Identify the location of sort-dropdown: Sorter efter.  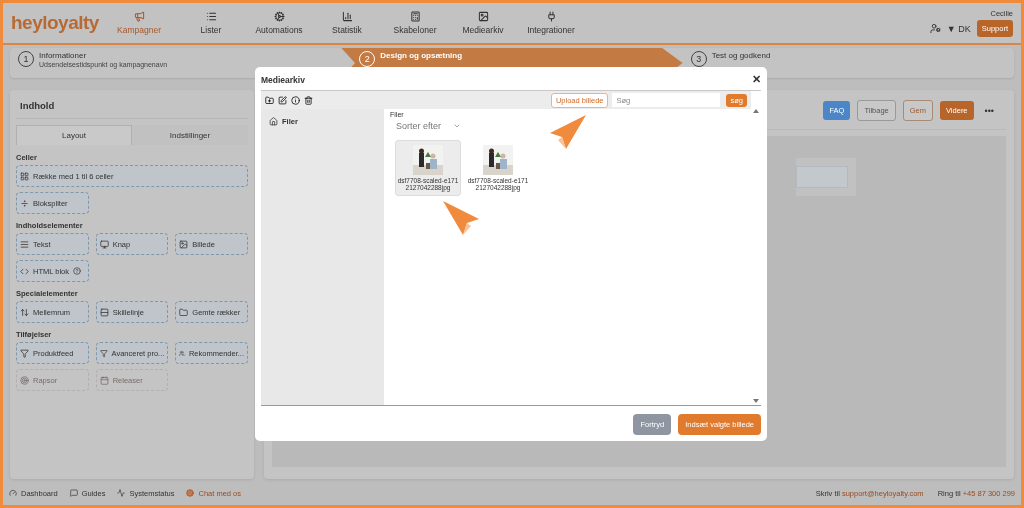
(426, 126).